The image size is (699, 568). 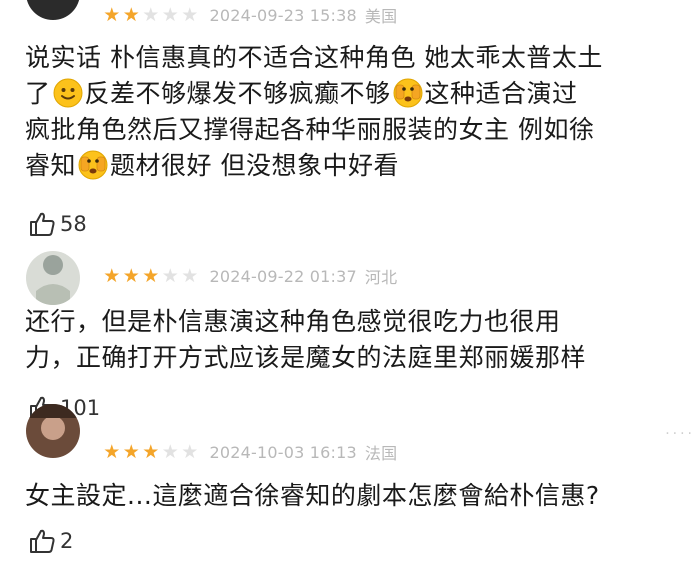 What do you see at coordinates (312, 495) in the screenshot?
I see `review-text-line: 女主設定...這麼適合徐睿知的劇本怎麼會給朴信惠?` at bounding box center [312, 495].